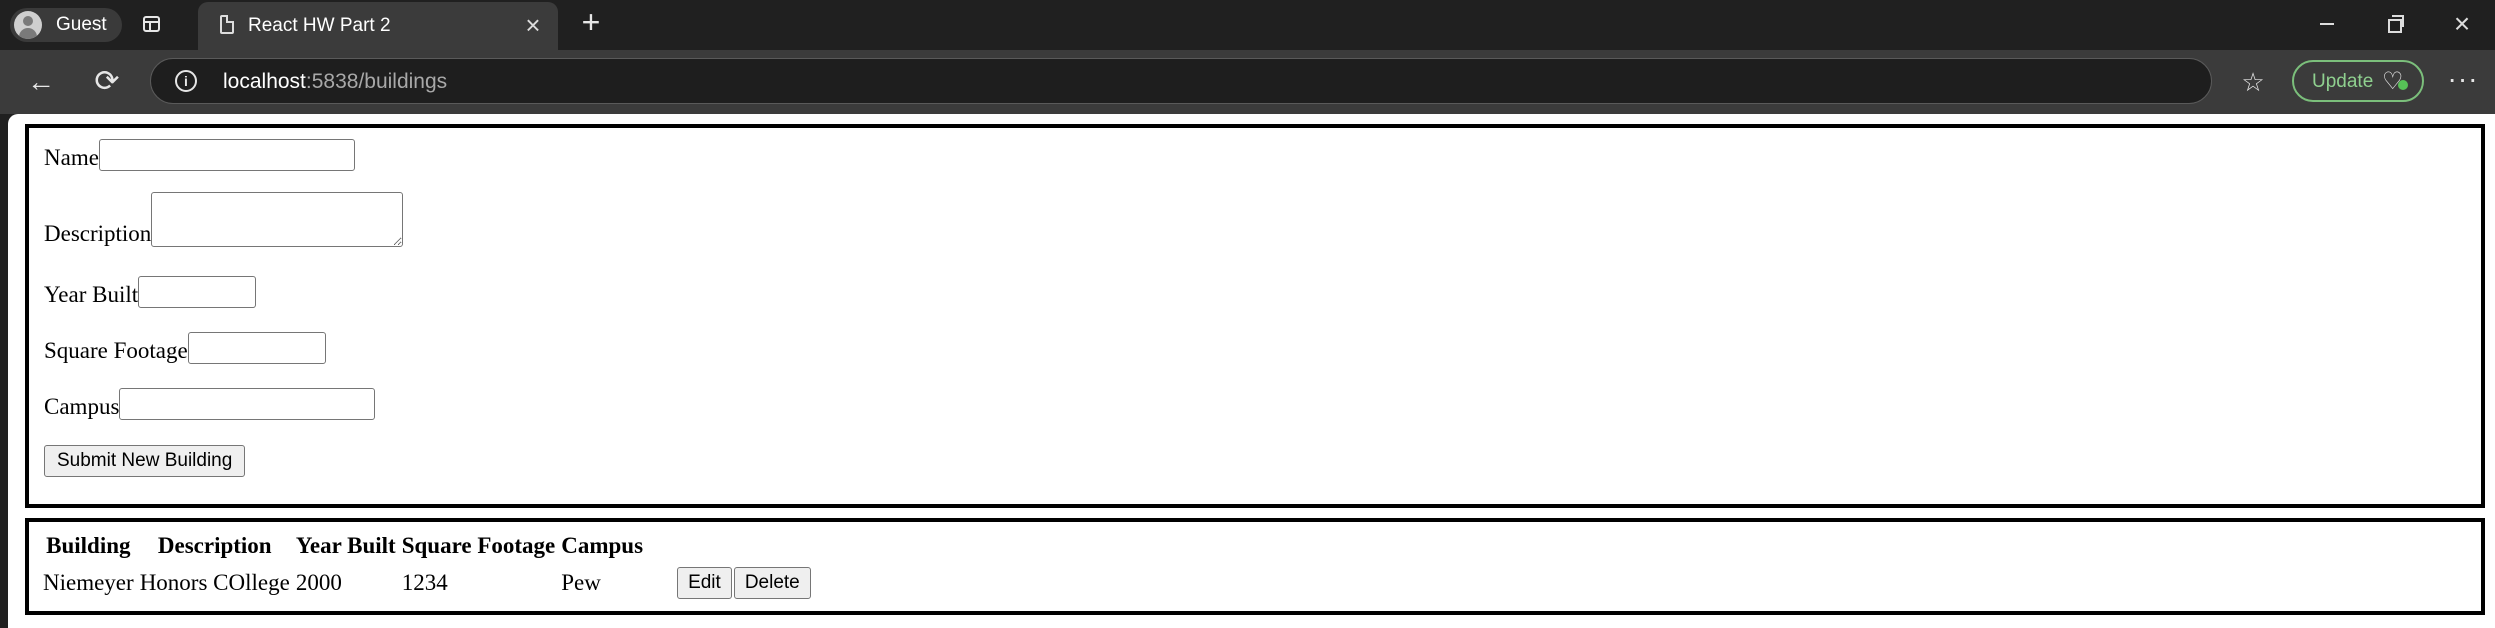 Image resolution: width=2495 pixels, height=628 pixels. I want to click on close-tab-icon: ×, so click(533, 25).